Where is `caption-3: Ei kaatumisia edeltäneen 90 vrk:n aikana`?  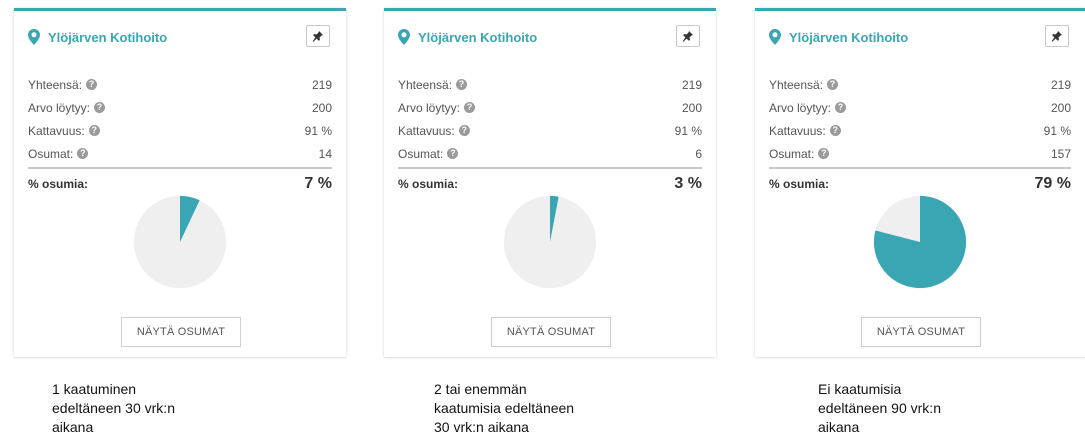 caption-3: Ei kaatumisia edeltäneen 90 vrk:n aikana is located at coordinates (879, 408).